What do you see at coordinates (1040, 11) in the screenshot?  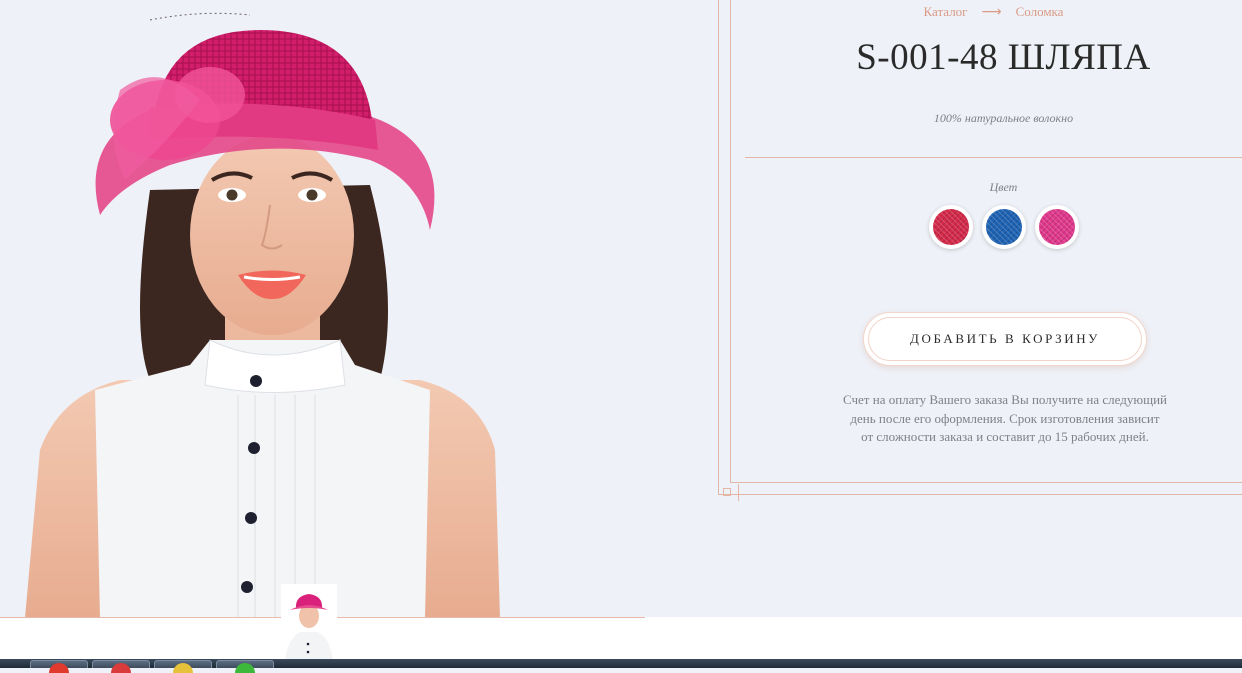 I see `breadcrumb-current-link: Соломка` at bounding box center [1040, 11].